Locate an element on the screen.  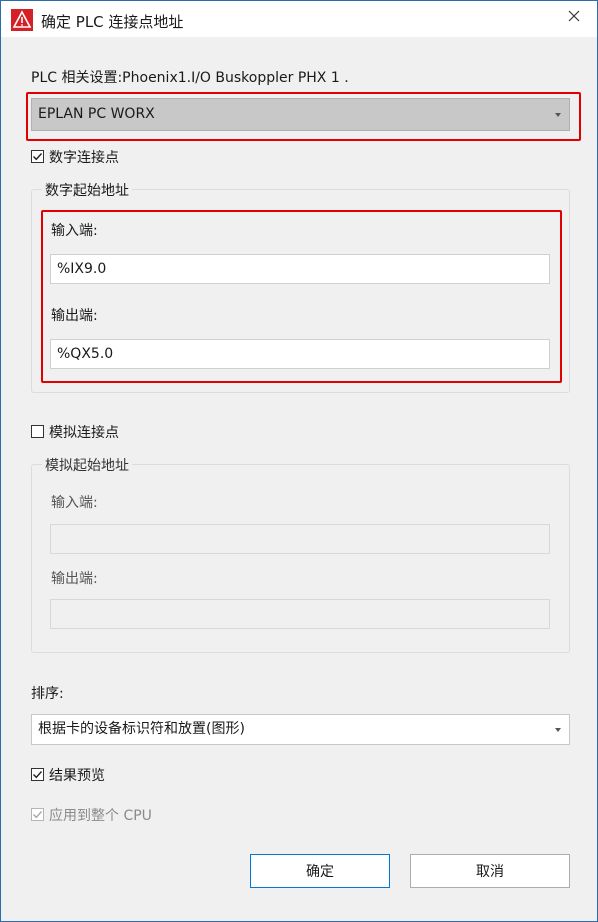
apply-to-cpu-checkbox is located at coordinates (37, 814).